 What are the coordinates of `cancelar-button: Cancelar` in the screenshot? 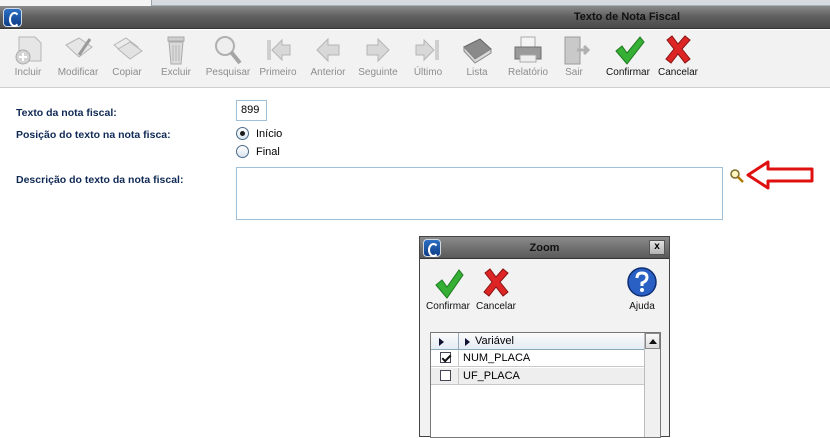 It's located at (678, 55).